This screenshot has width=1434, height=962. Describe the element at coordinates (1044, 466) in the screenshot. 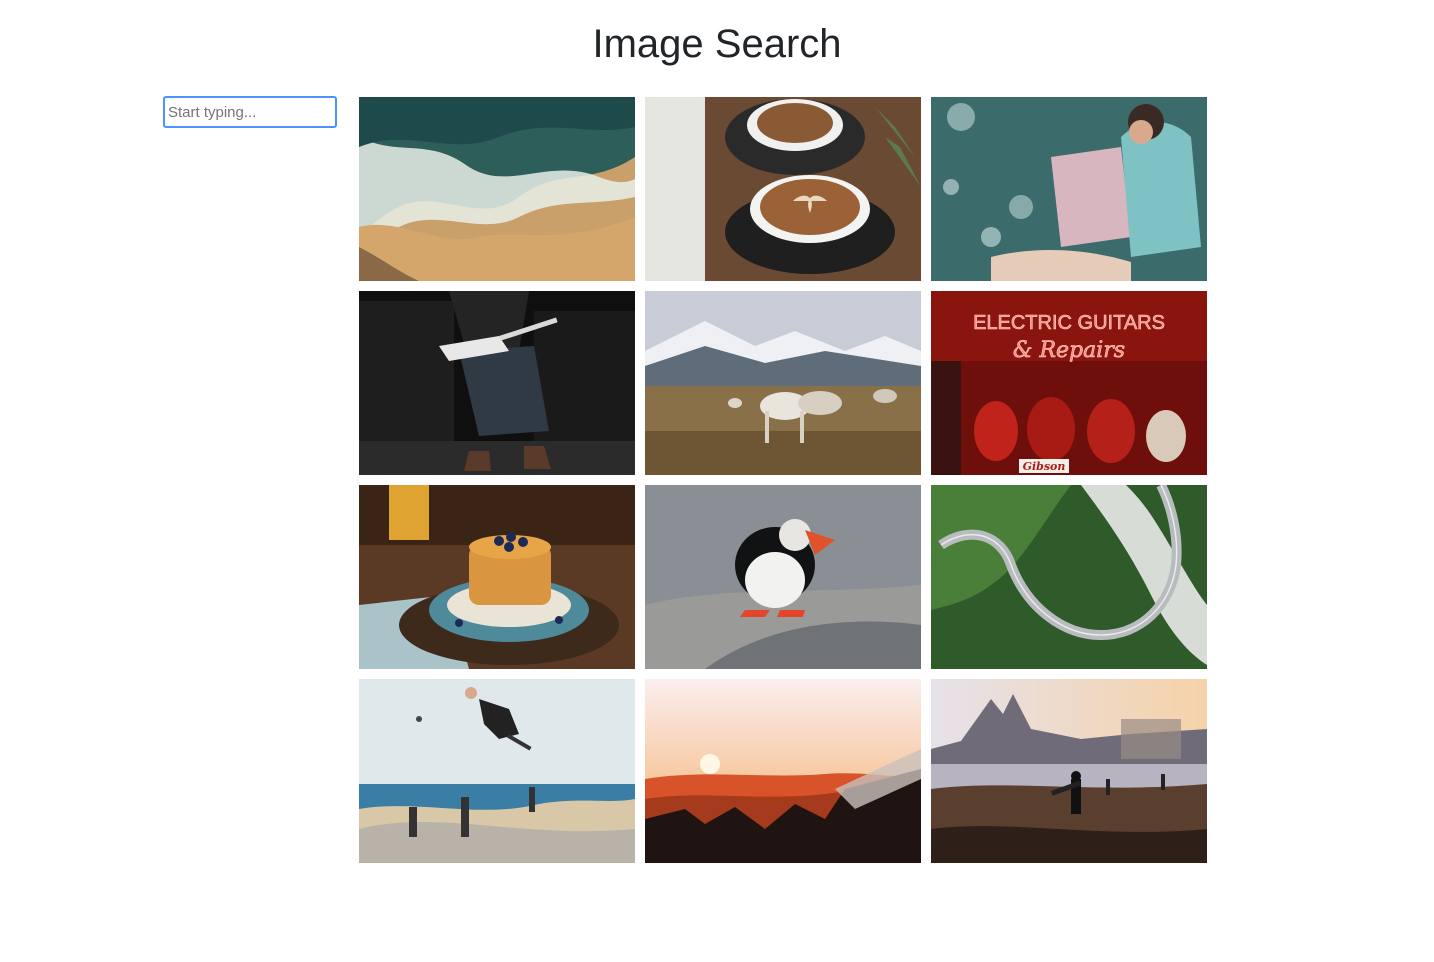

I see `gibson-logo-text: Gibson` at that location.